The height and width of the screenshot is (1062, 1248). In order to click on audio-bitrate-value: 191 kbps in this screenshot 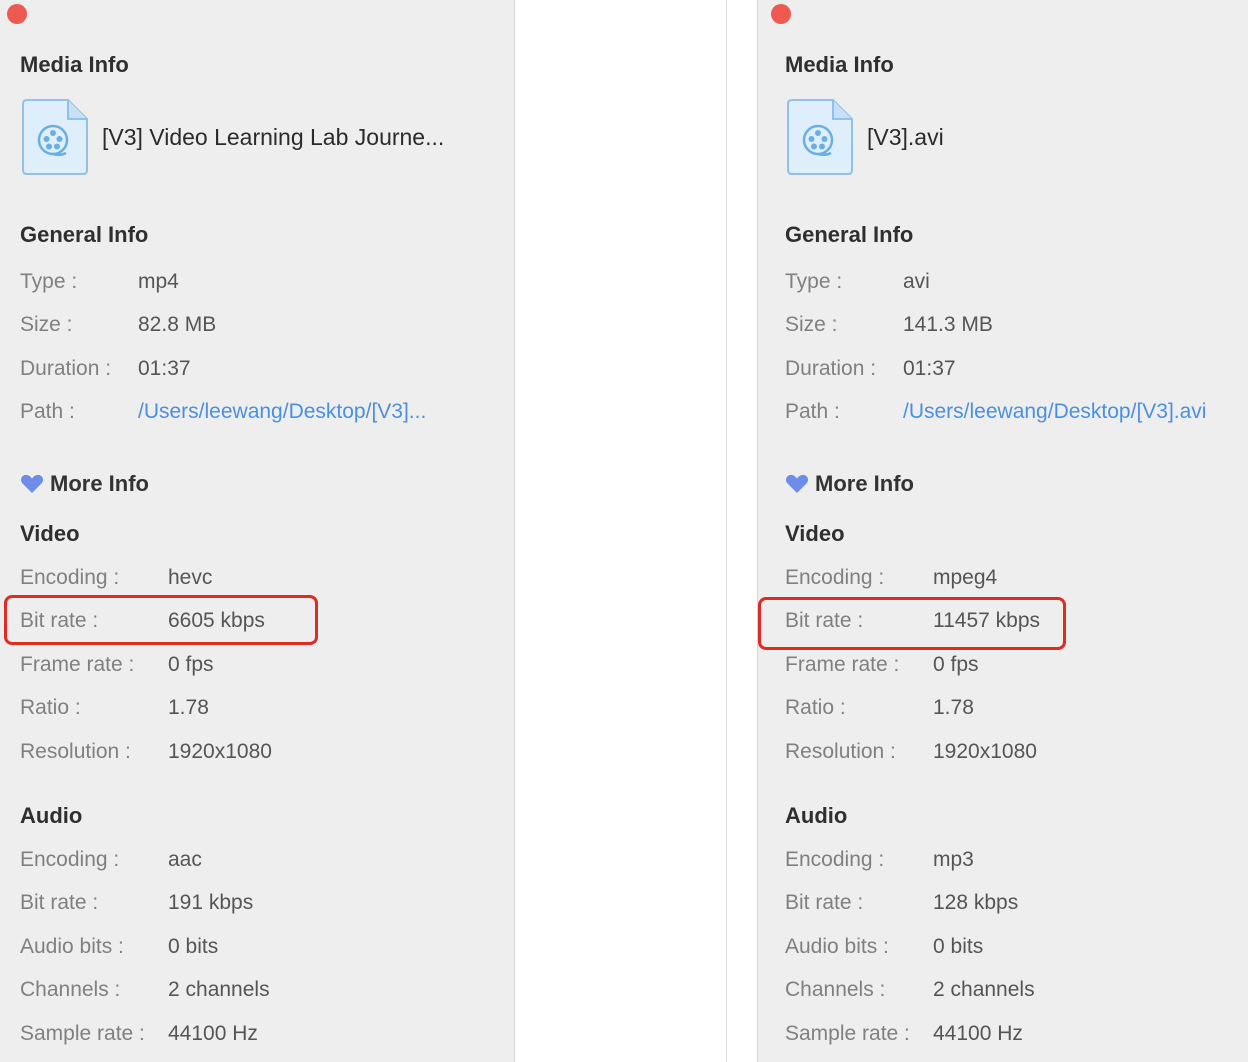, I will do `click(211, 902)`.